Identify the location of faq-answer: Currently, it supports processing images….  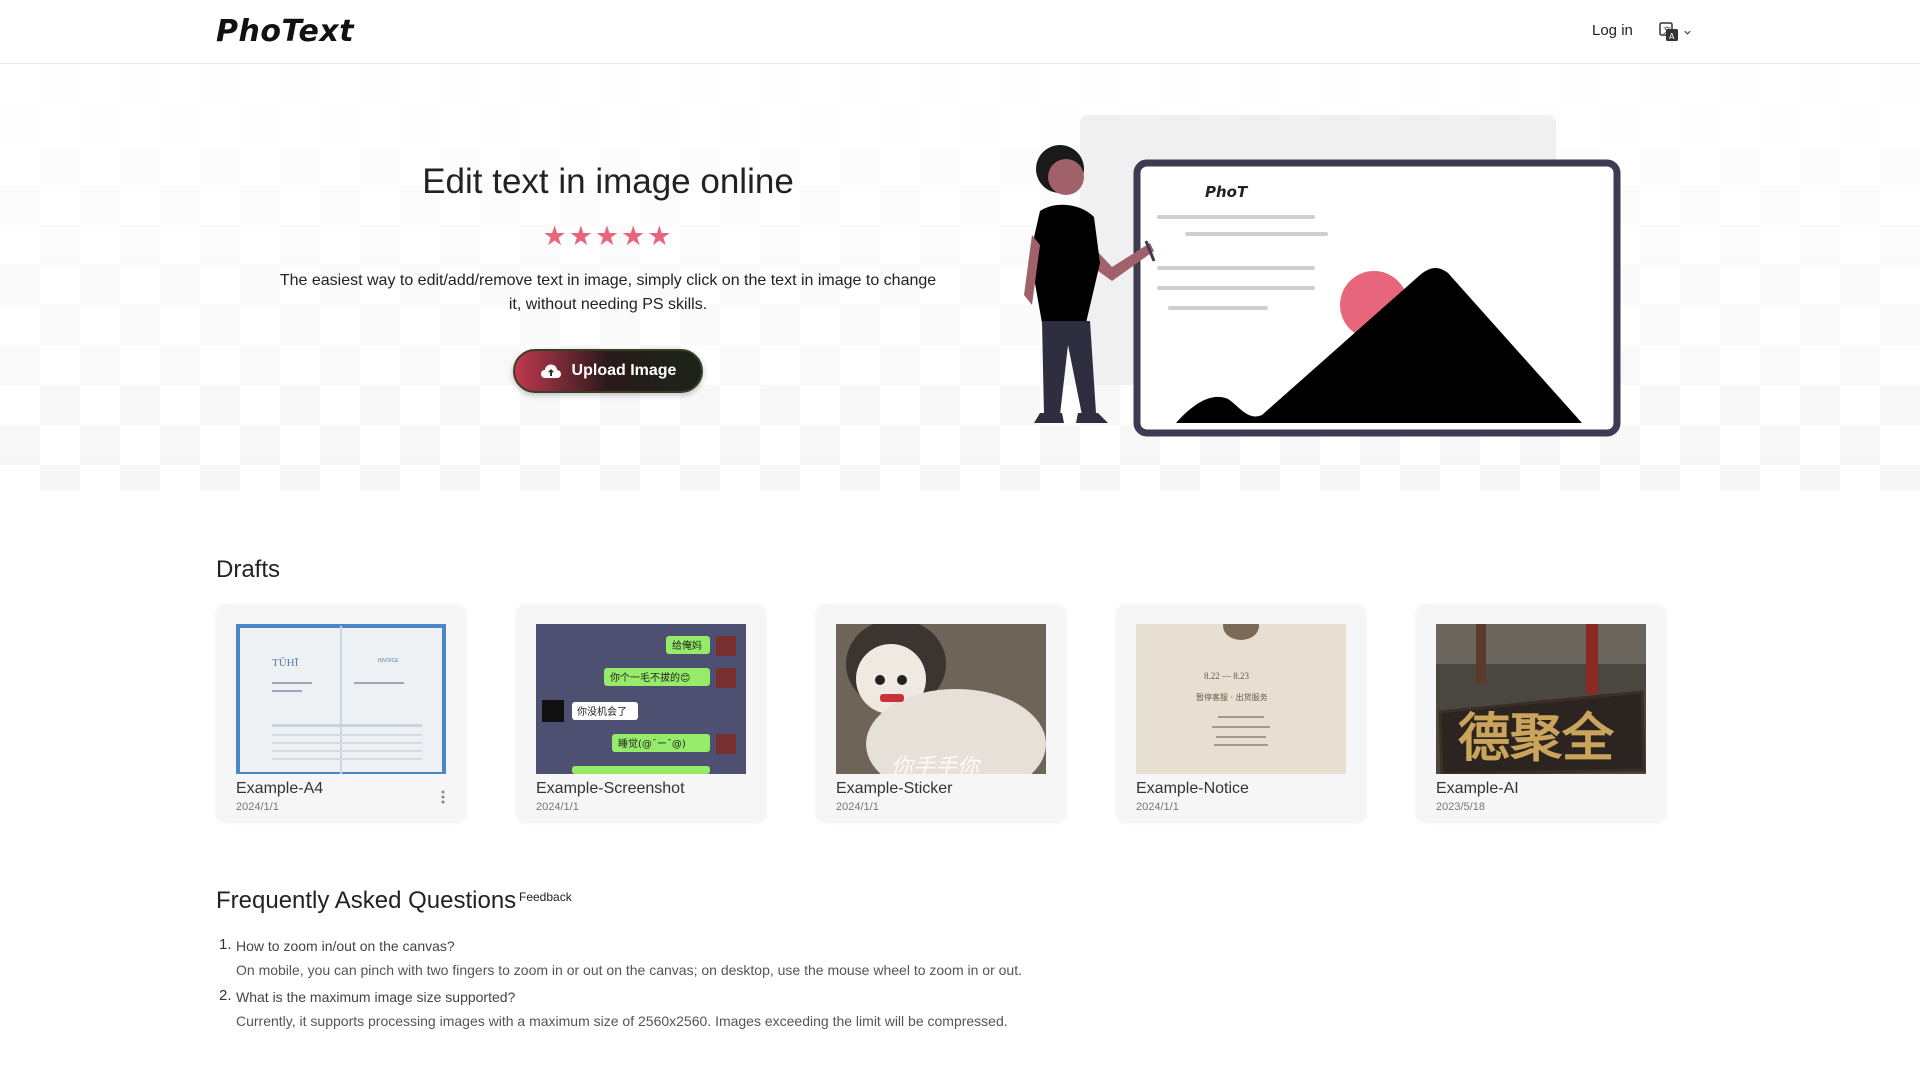
(622, 1021).